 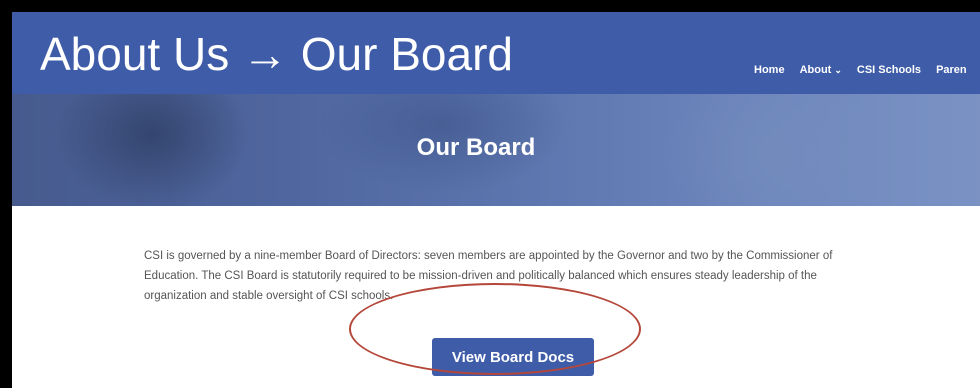 What do you see at coordinates (476, 147) in the screenshot?
I see `page-title: Our Board` at bounding box center [476, 147].